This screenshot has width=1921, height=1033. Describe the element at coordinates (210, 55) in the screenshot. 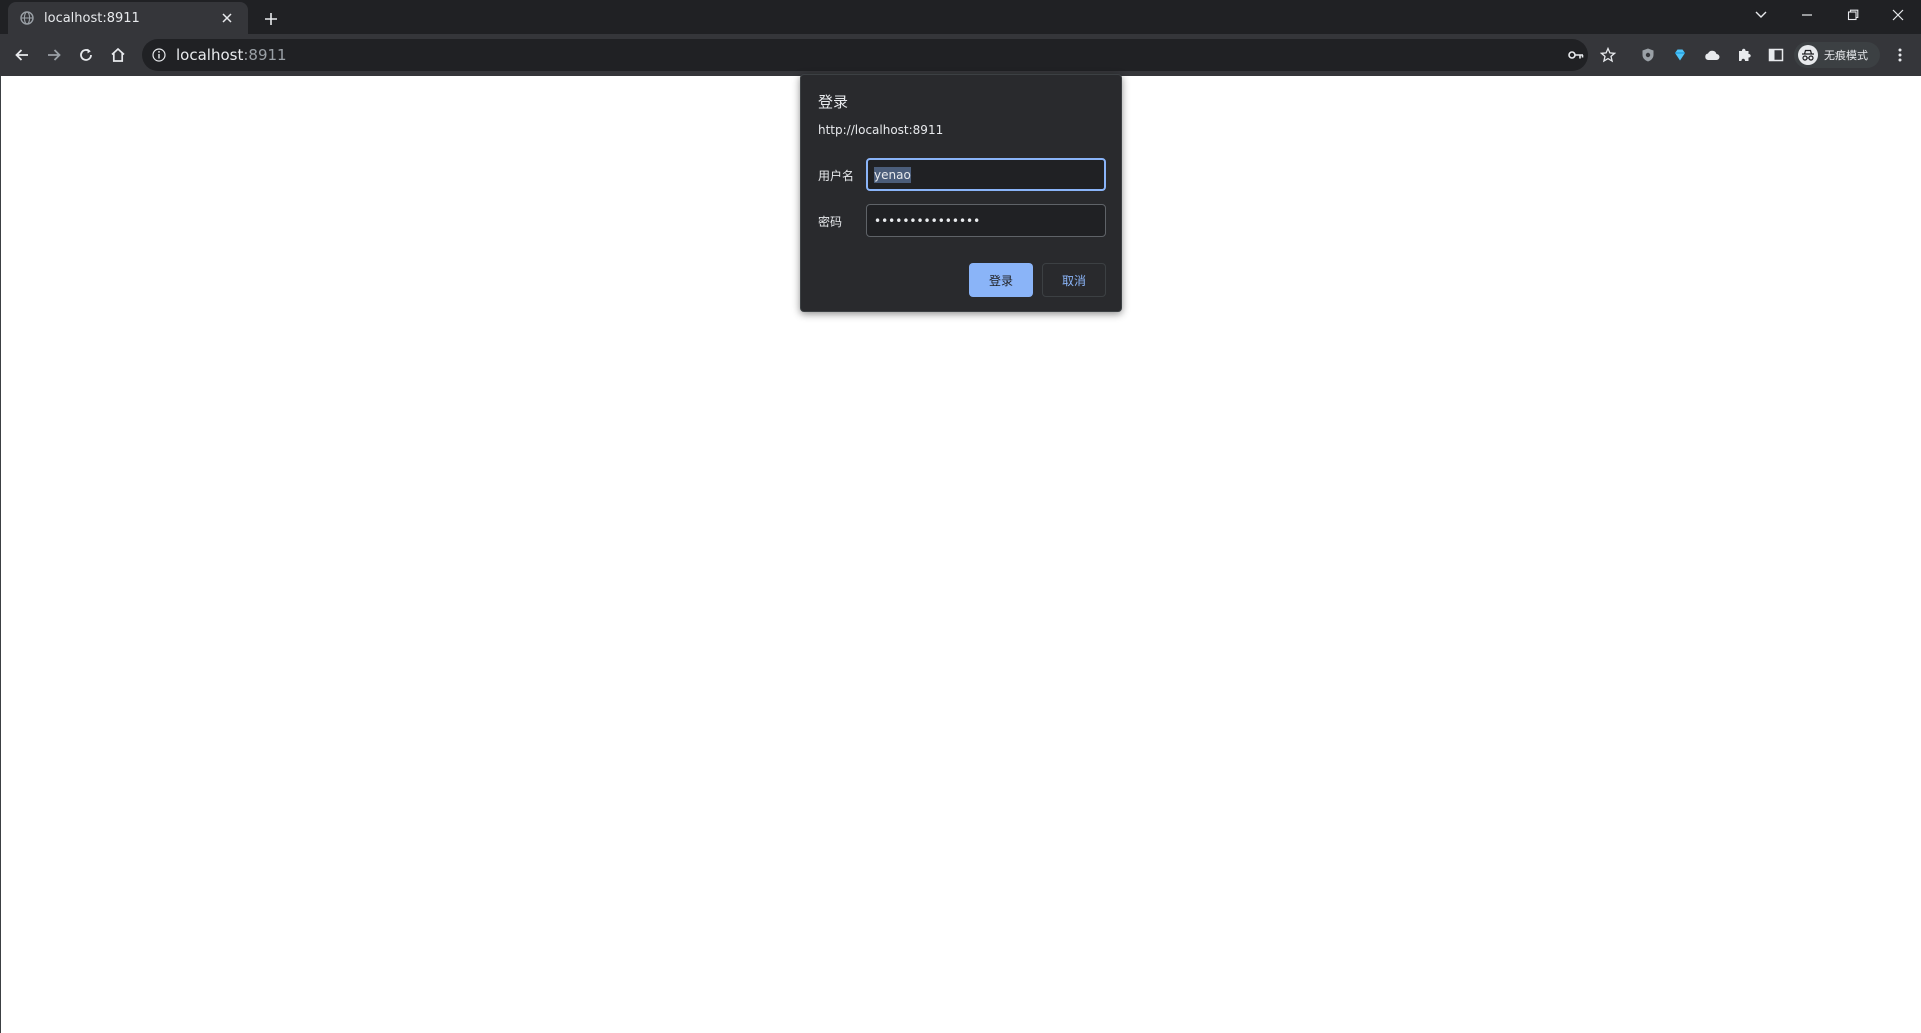

I see `url-host: localhost` at that location.